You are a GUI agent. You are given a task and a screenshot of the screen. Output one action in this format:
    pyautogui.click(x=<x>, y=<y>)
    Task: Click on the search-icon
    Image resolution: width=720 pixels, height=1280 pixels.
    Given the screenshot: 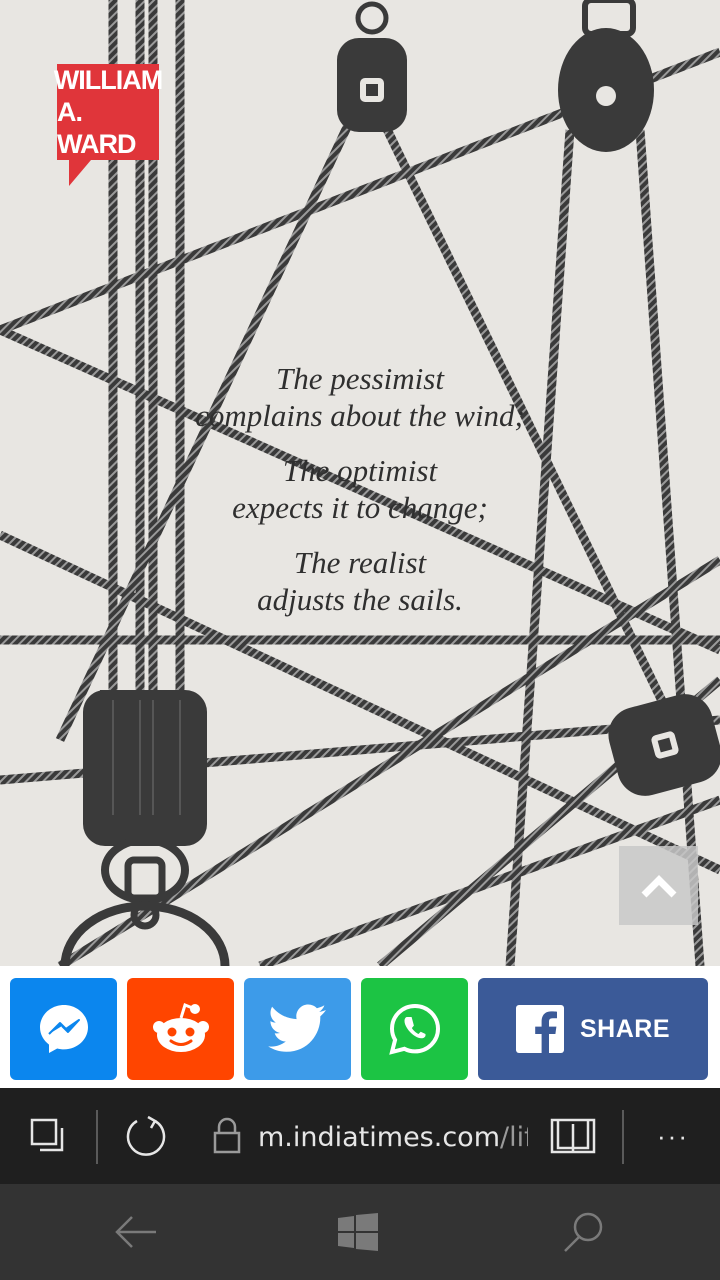 What is the action you would take?
    pyautogui.click(x=583, y=1232)
    